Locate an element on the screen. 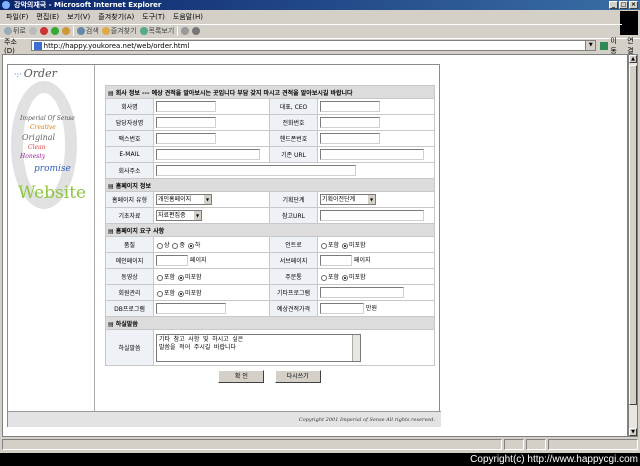  quality-high-radio is located at coordinates (160, 245).